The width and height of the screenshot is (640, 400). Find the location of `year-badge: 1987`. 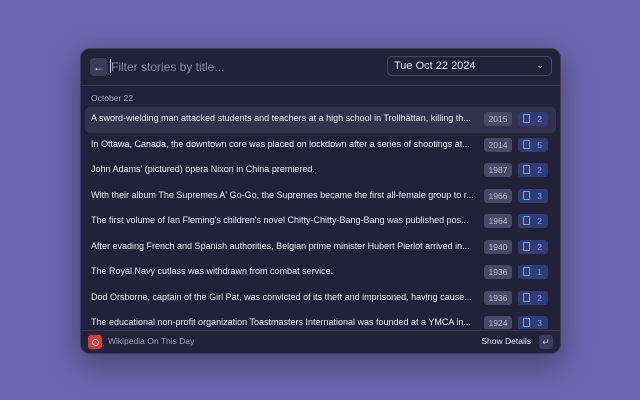

year-badge: 1987 is located at coordinates (498, 170).